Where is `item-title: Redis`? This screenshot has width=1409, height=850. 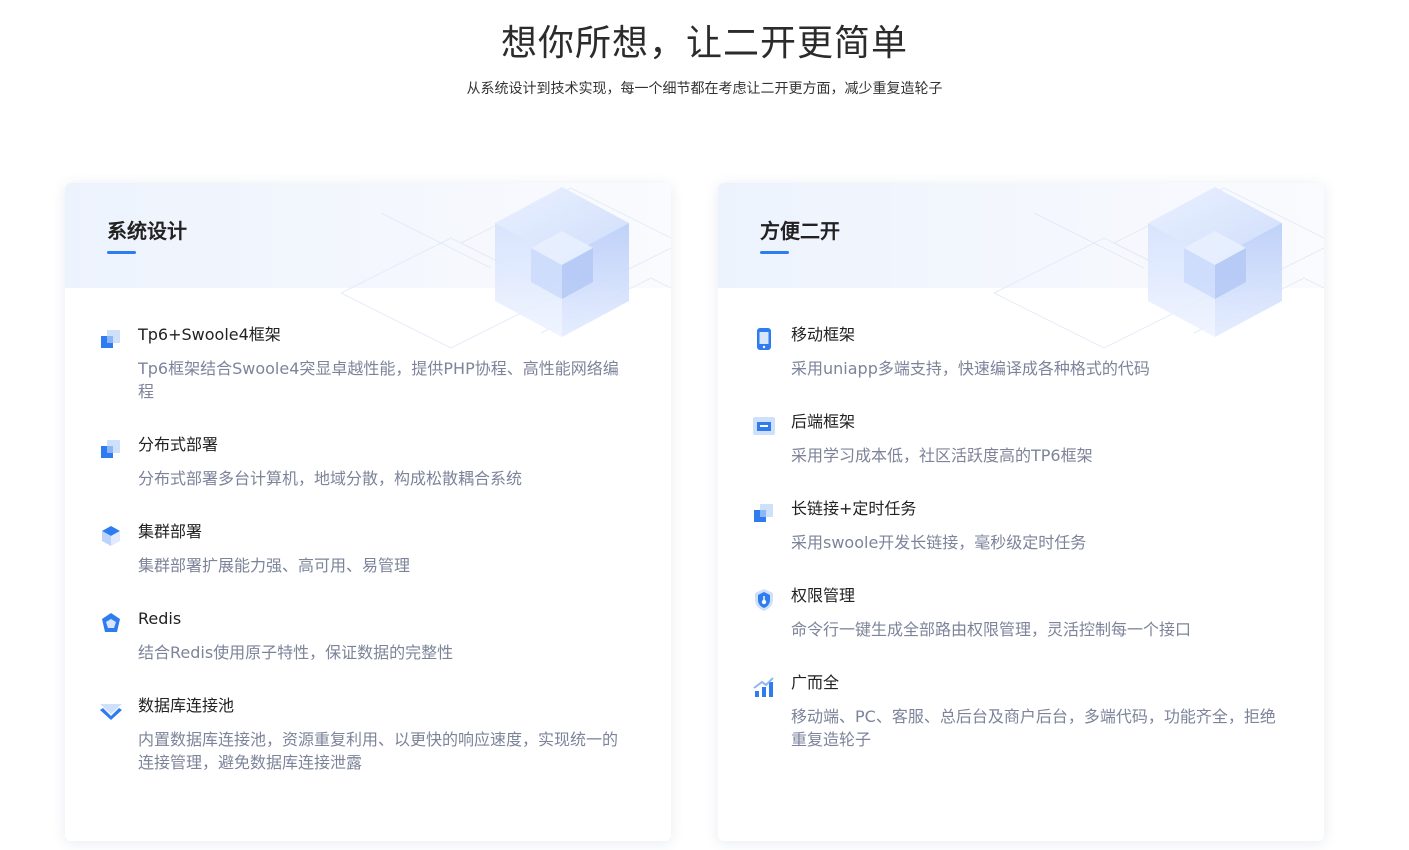 item-title: Redis is located at coordinates (160, 618).